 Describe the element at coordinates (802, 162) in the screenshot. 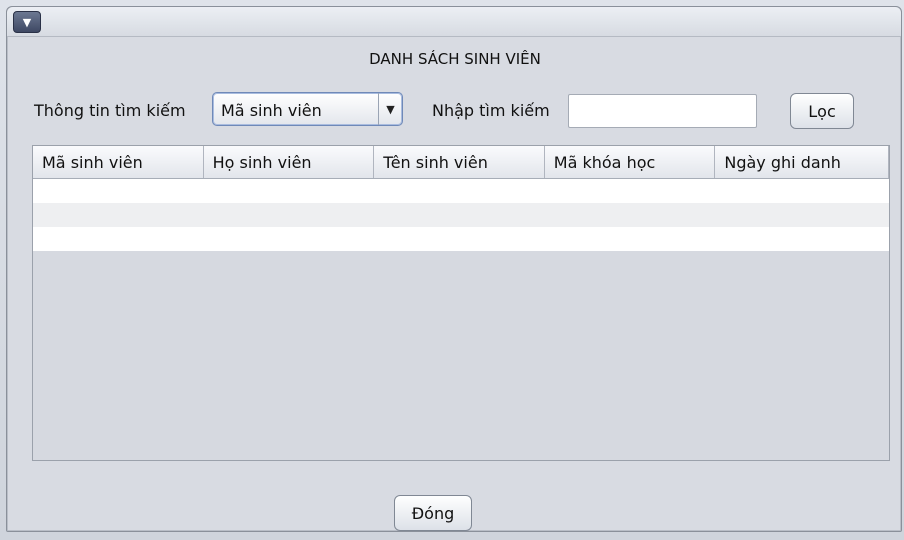

I see `column-header-enrollment-date: Ngày ghi danh` at that location.